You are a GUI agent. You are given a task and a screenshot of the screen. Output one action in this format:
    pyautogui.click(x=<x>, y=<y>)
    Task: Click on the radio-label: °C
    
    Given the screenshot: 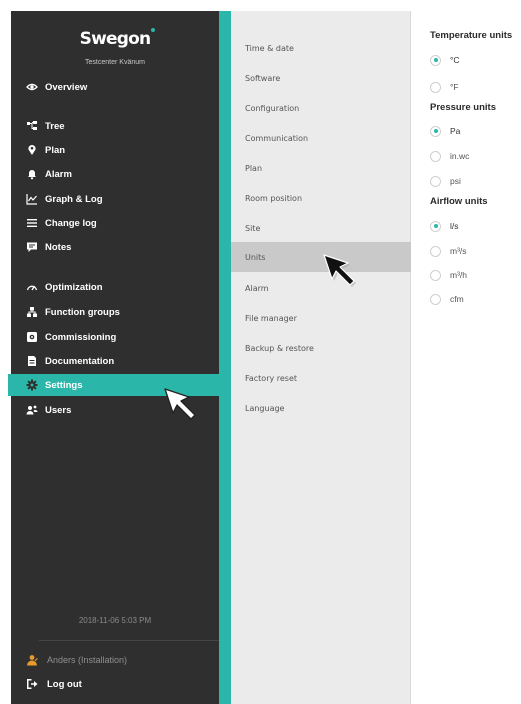 What is the action you would take?
    pyautogui.click(x=455, y=60)
    